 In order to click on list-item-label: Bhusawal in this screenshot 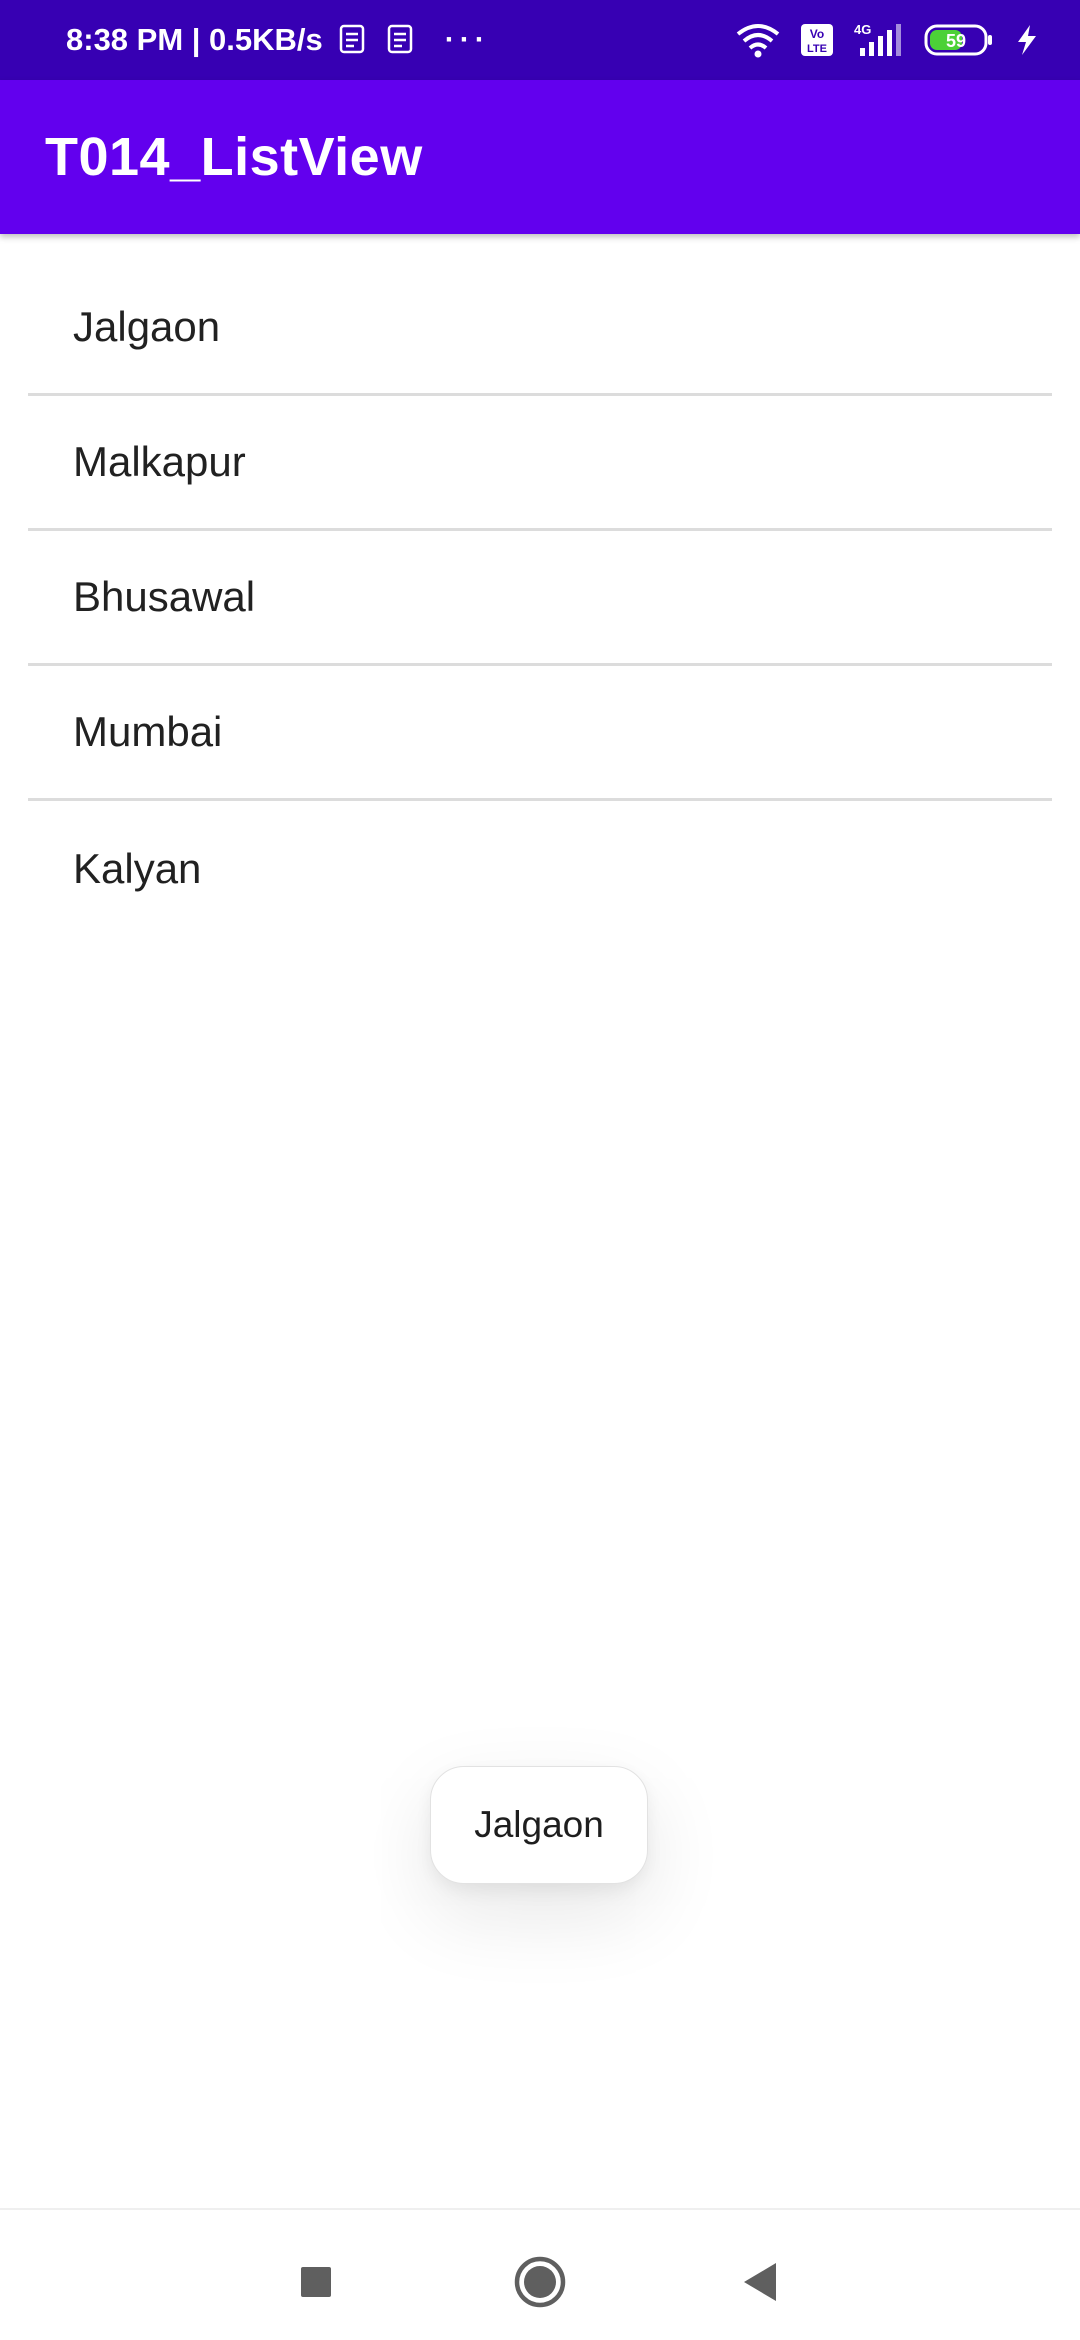, I will do `click(164, 596)`.